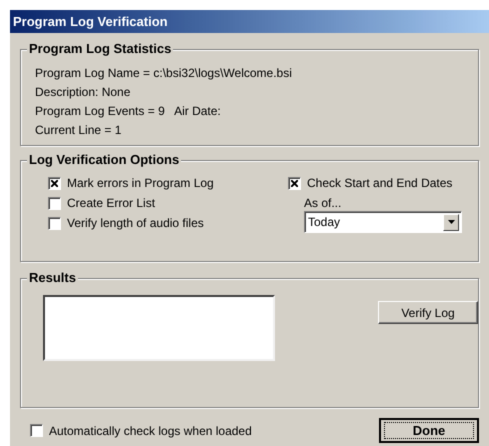 The height and width of the screenshot is (446, 489). Describe the element at coordinates (78, 130) in the screenshot. I see `statistics-line: Current Line = 1` at that location.